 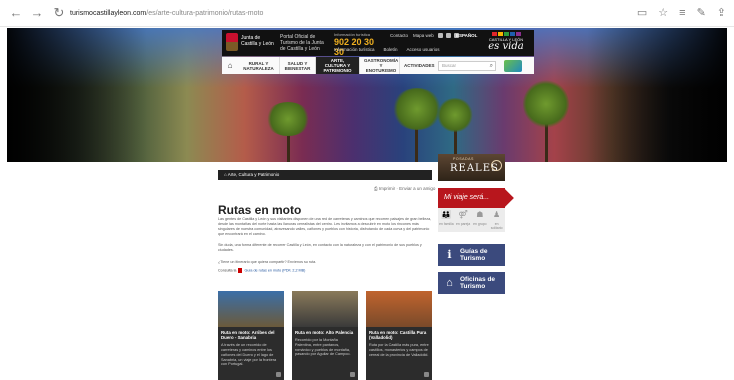 I want to click on browser-tools: ▭ ☆ ≡ ✎ ⇪, so click(x=681, y=13).